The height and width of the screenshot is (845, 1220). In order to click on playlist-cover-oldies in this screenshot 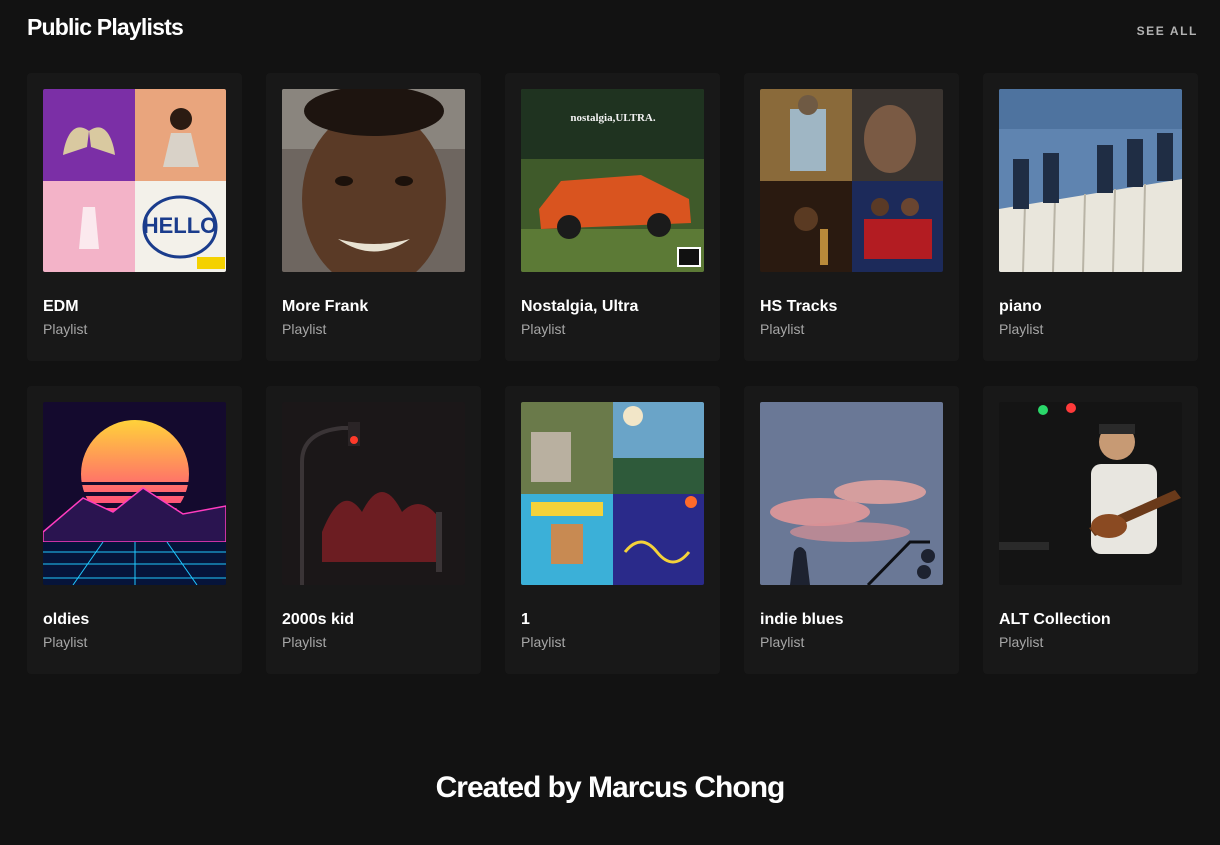, I will do `click(134, 493)`.